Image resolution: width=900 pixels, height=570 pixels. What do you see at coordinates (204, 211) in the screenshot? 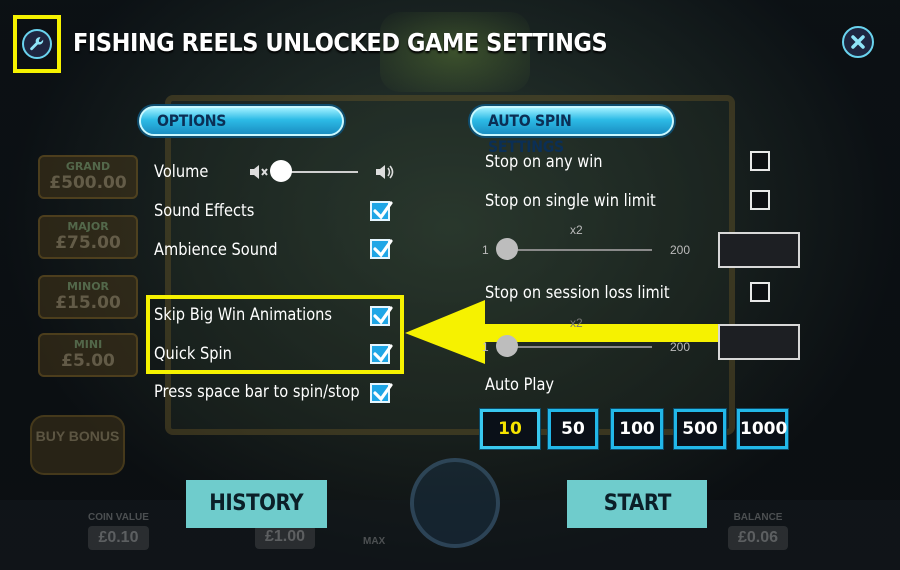
I see `sound-effects-label: Sound Effects` at bounding box center [204, 211].